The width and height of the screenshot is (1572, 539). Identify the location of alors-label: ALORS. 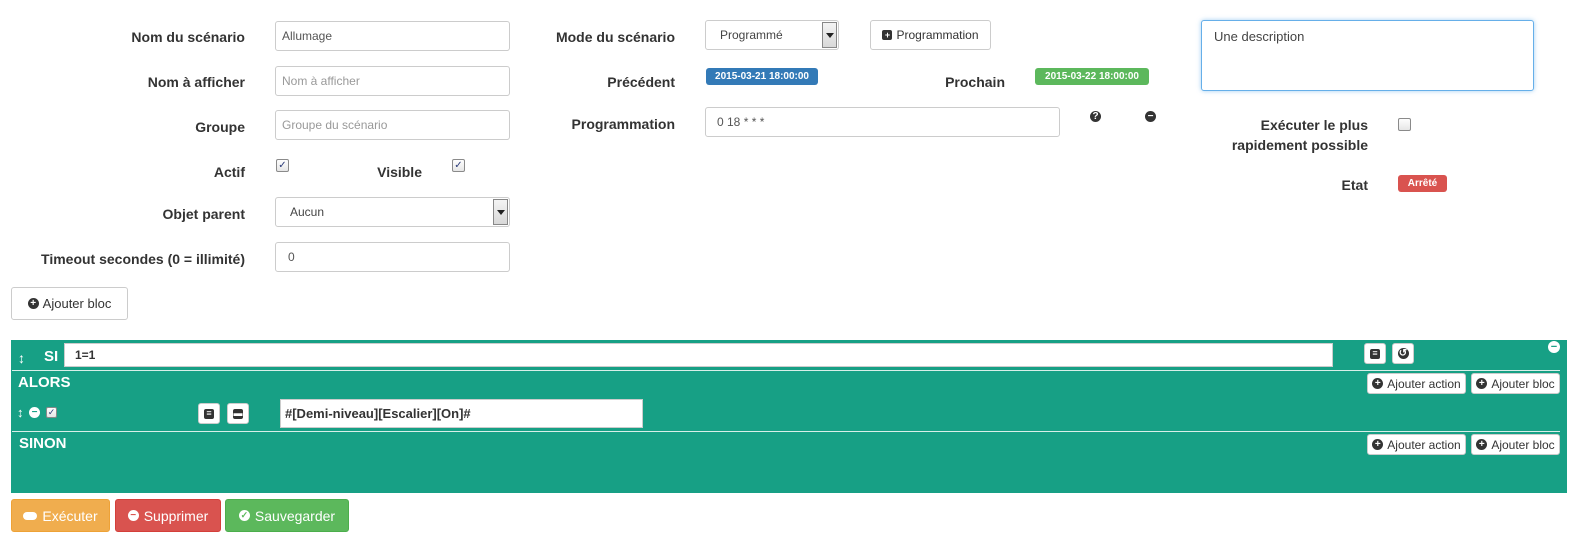
(44, 382).